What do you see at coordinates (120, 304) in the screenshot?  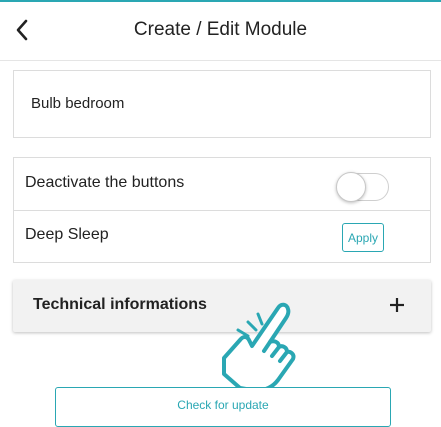 I see `technical-informations-label: Technical informations` at bounding box center [120, 304].